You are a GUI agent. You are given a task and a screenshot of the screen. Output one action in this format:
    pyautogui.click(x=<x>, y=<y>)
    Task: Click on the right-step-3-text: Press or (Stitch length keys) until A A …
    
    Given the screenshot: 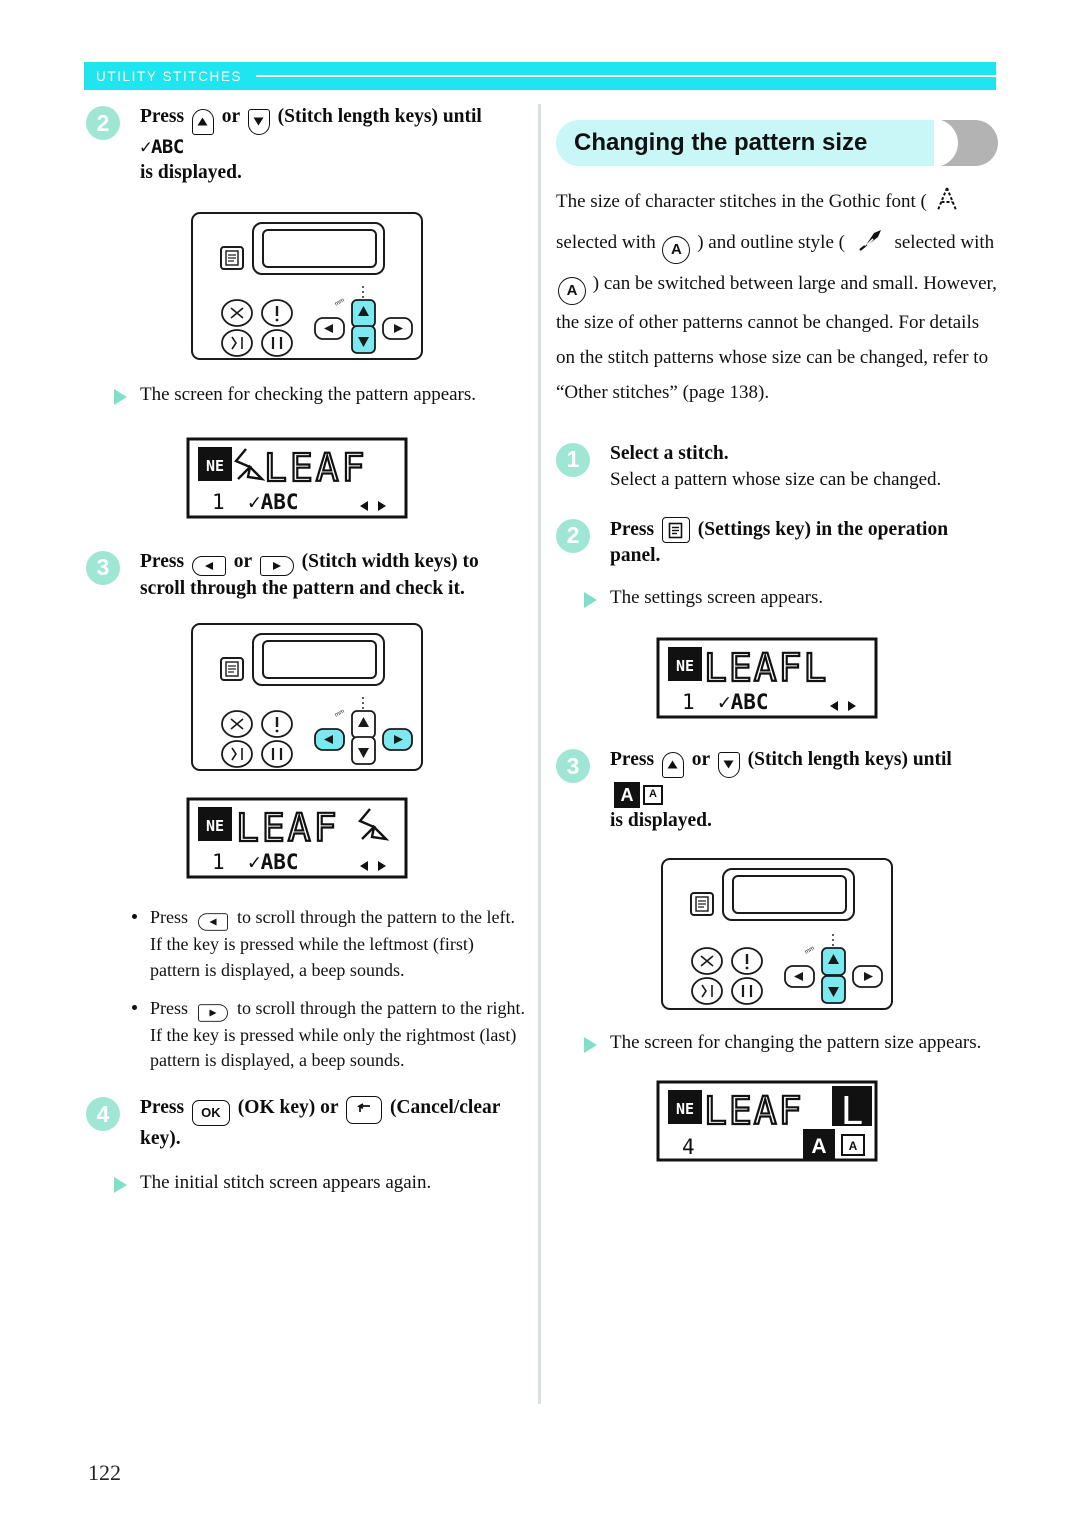 What is the action you would take?
    pyautogui.click(x=804, y=790)
    